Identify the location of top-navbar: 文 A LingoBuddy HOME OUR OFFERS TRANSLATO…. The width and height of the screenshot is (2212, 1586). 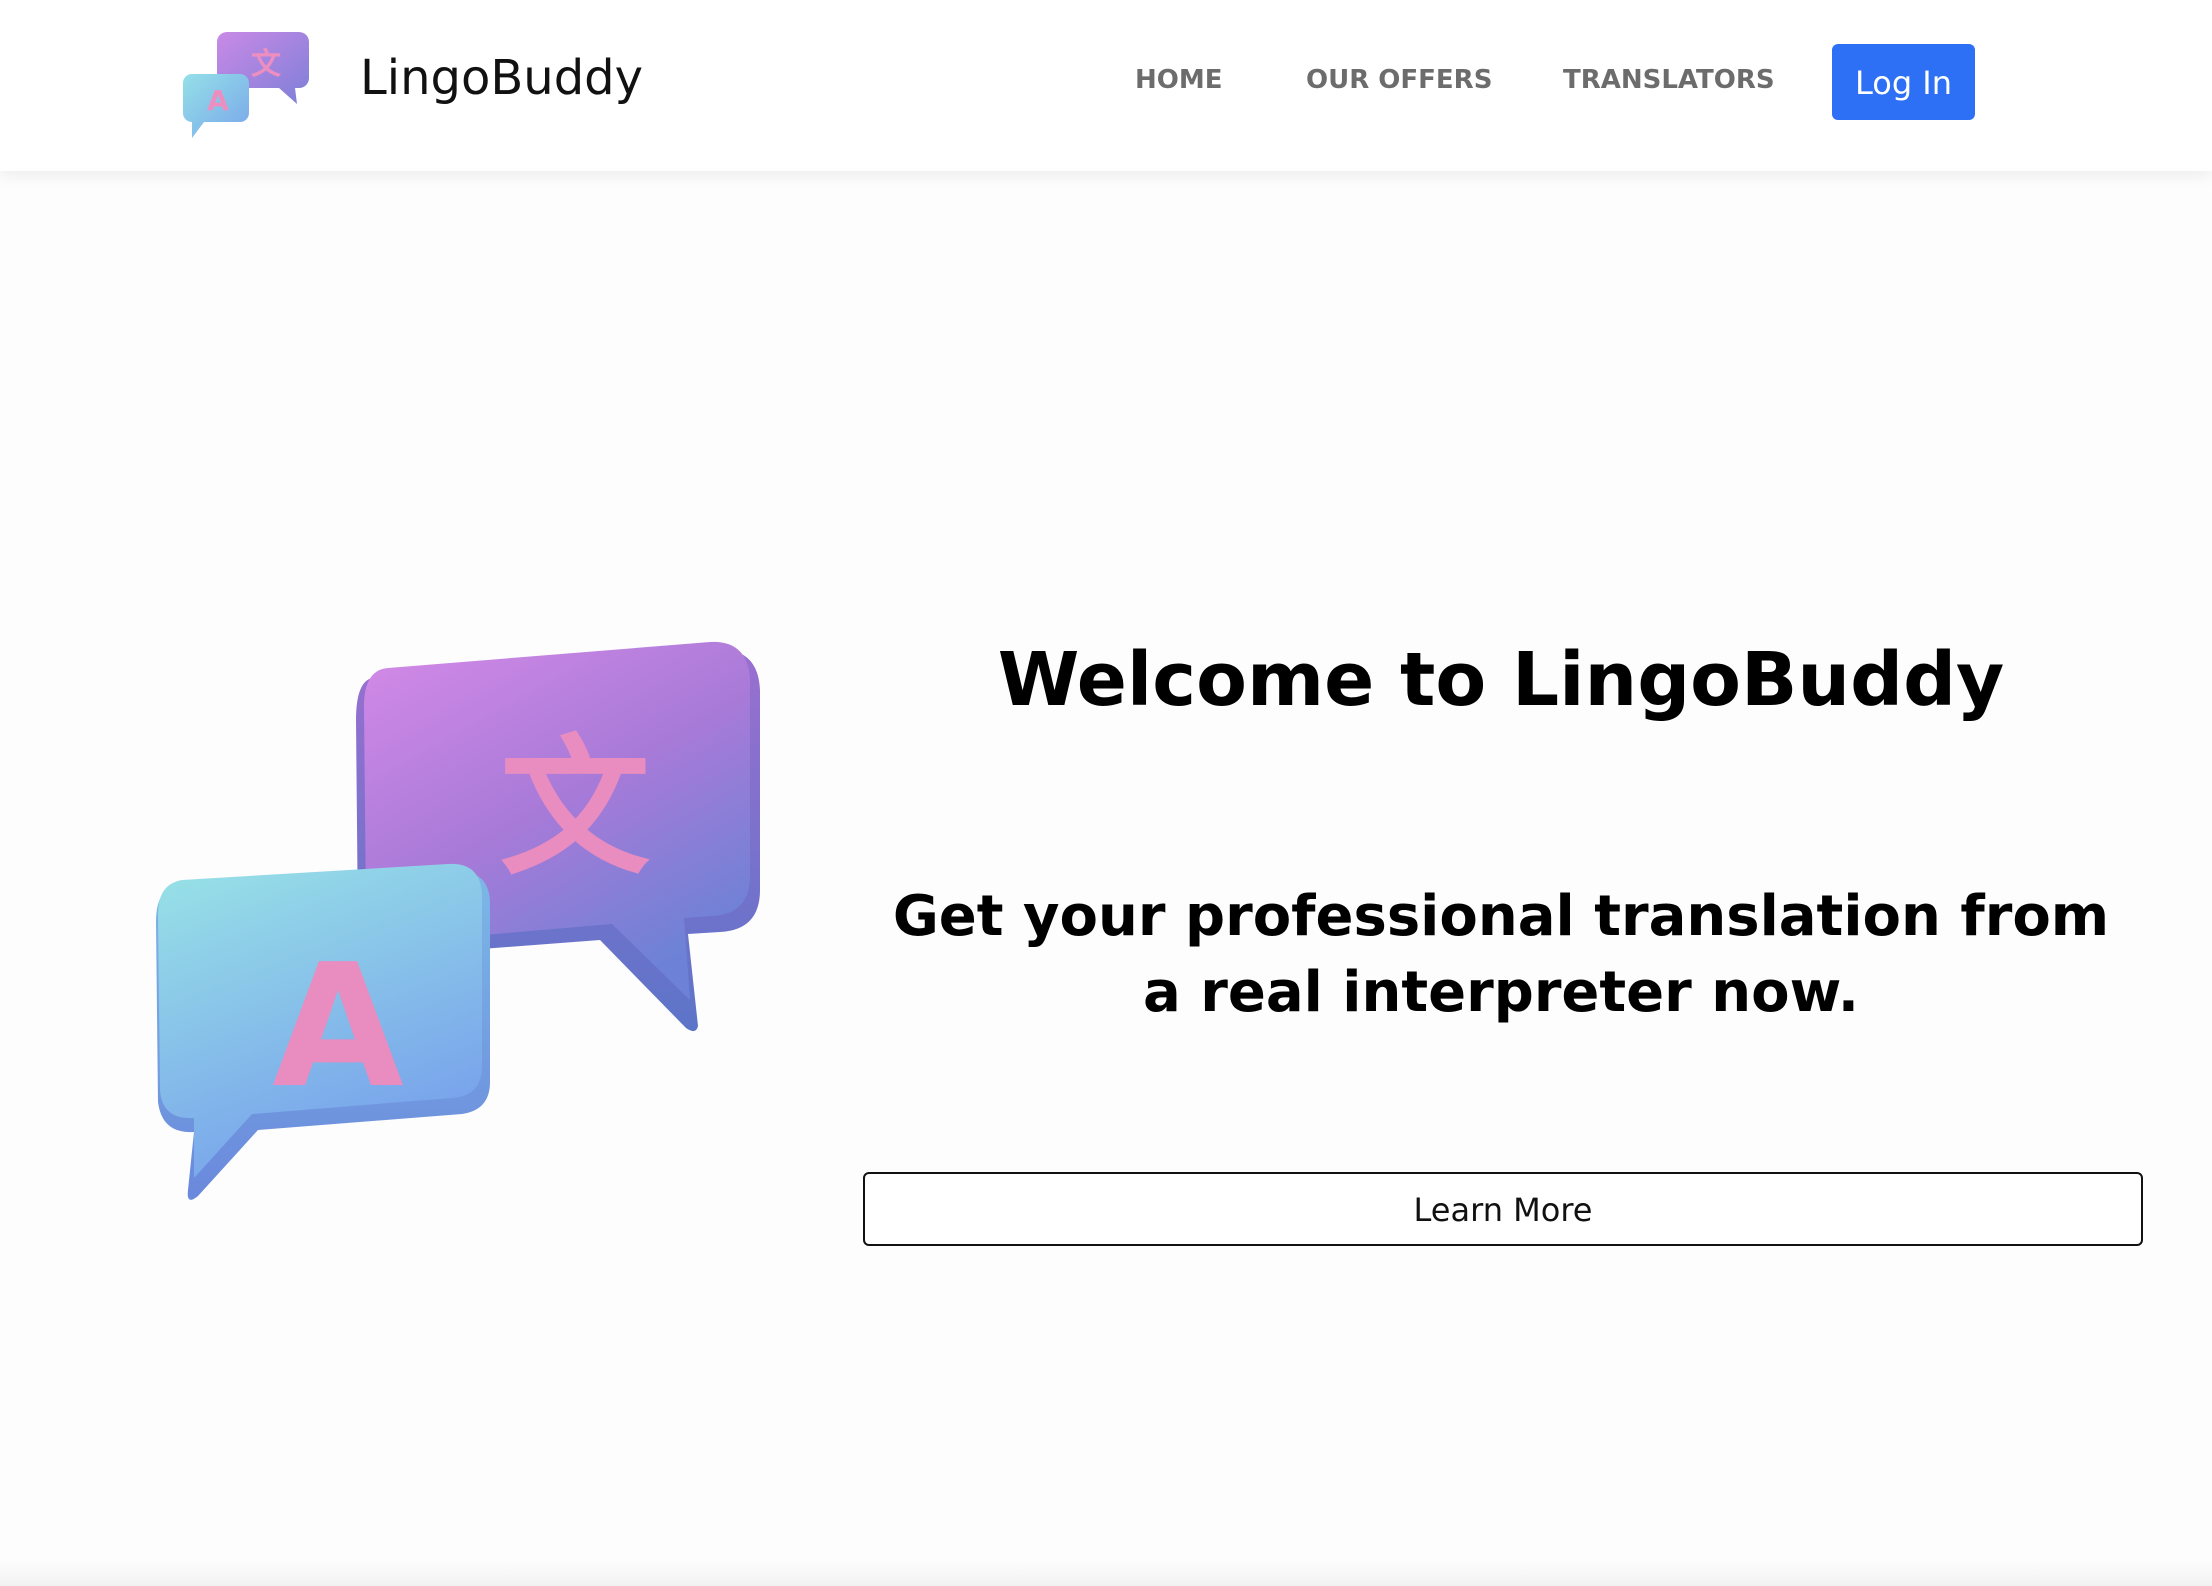
(1106, 85).